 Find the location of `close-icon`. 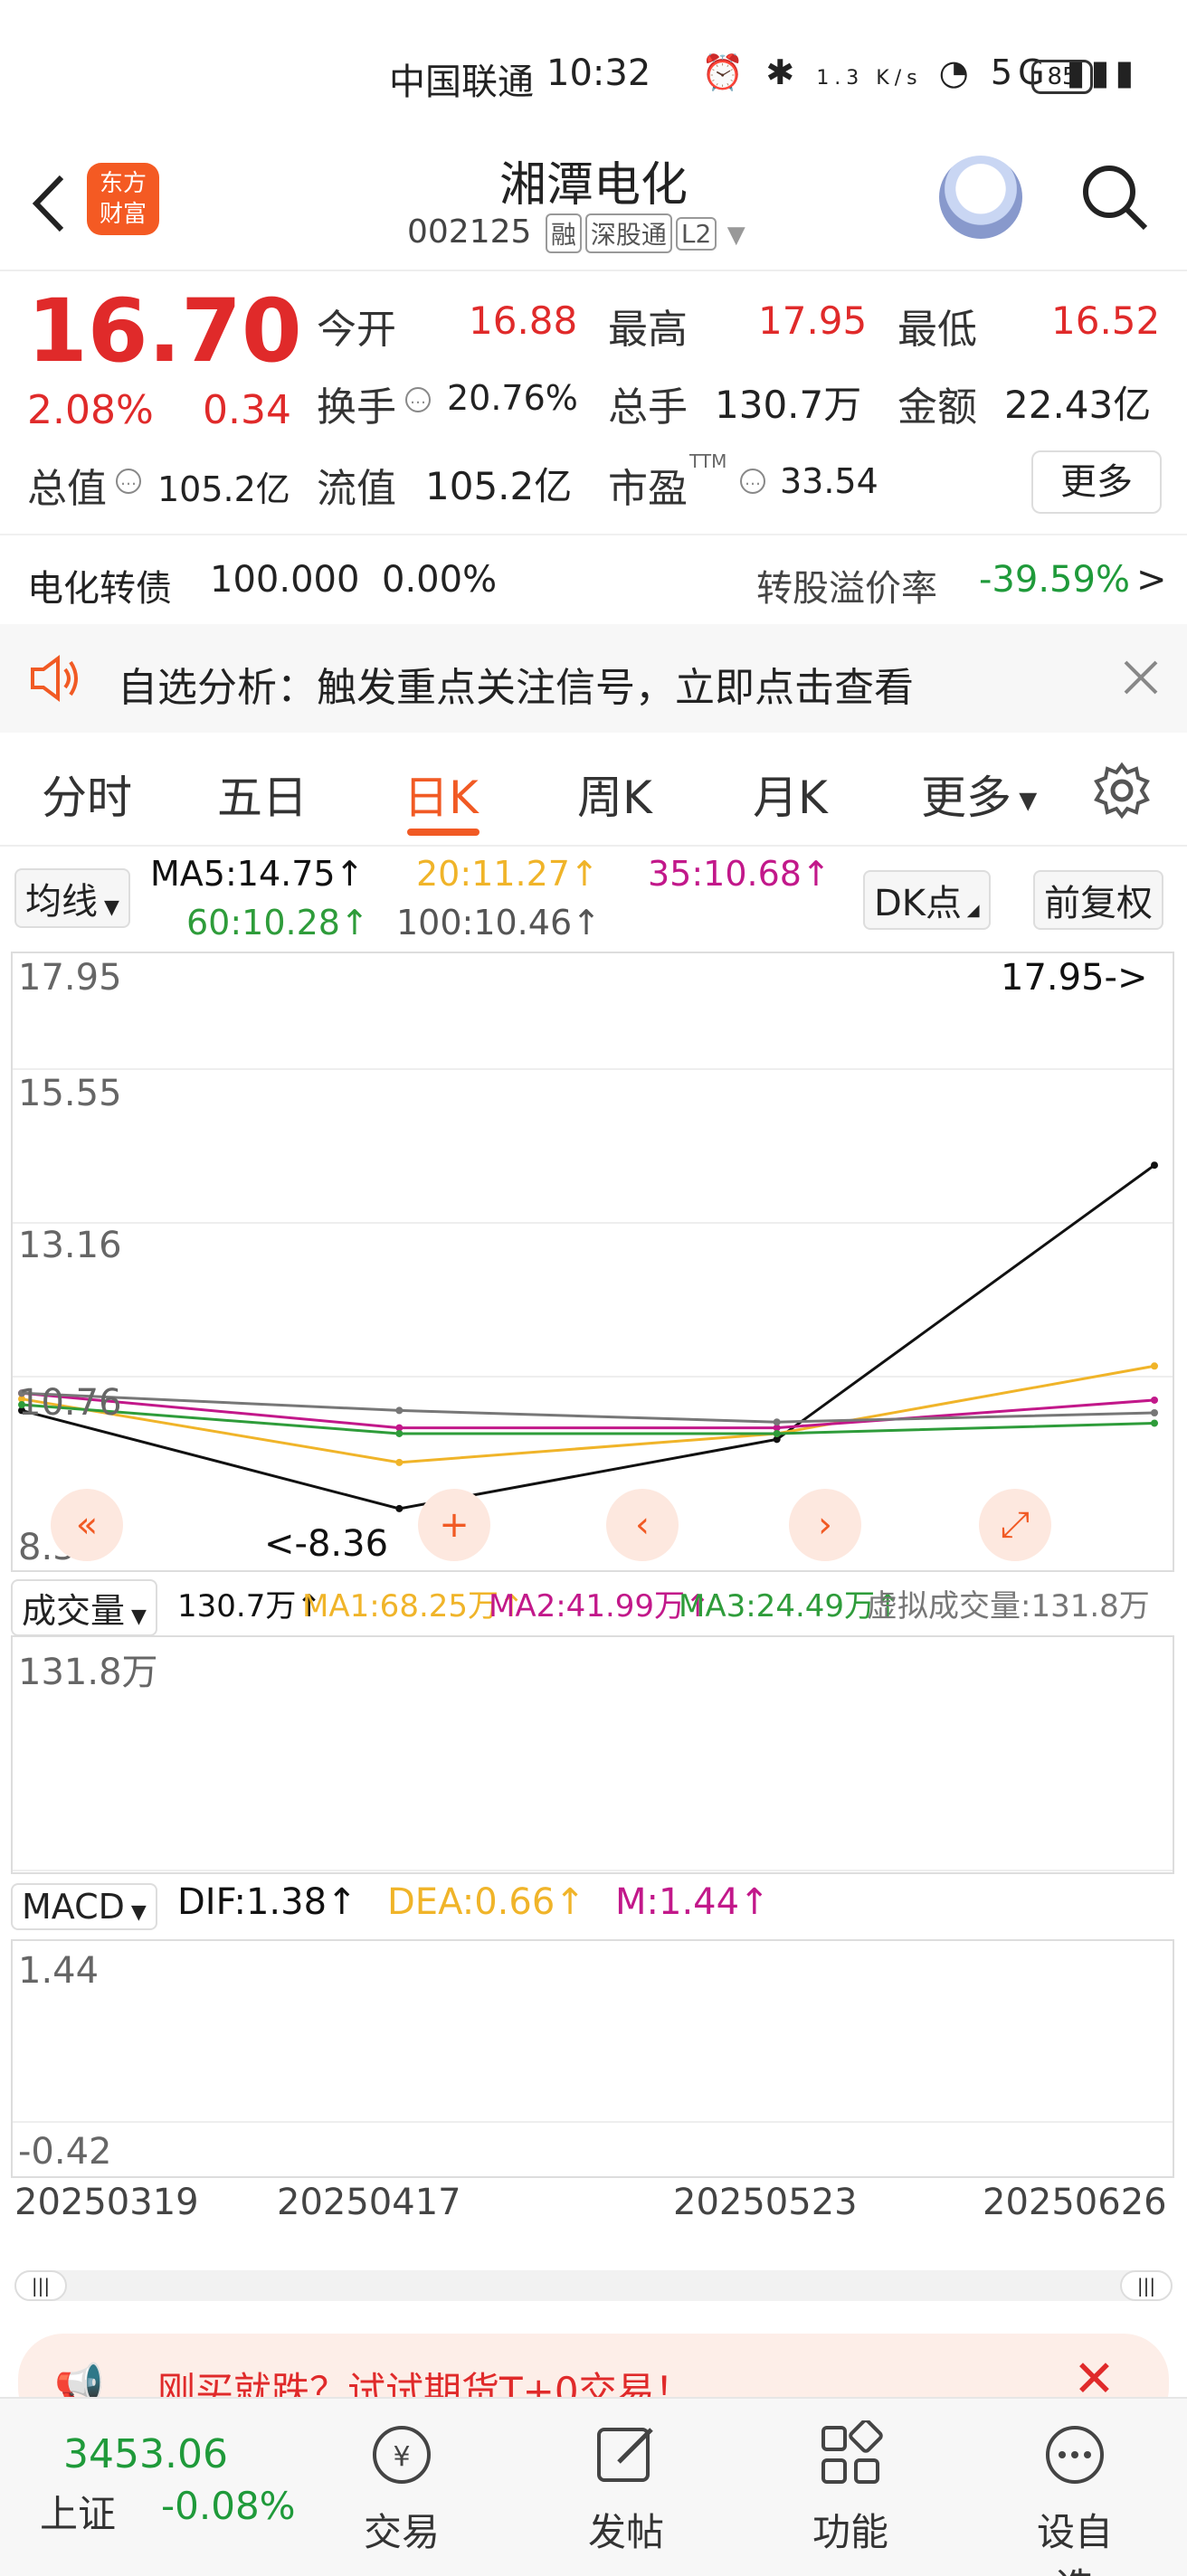

close-icon is located at coordinates (1140, 678).